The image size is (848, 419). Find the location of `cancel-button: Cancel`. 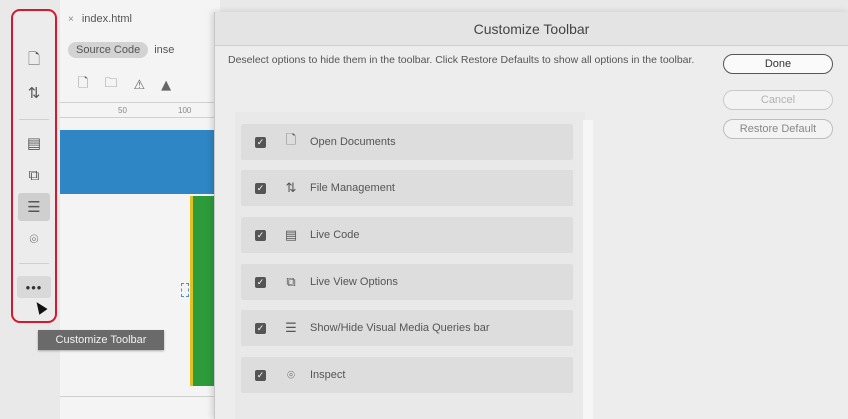

cancel-button: Cancel is located at coordinates (778, 100).